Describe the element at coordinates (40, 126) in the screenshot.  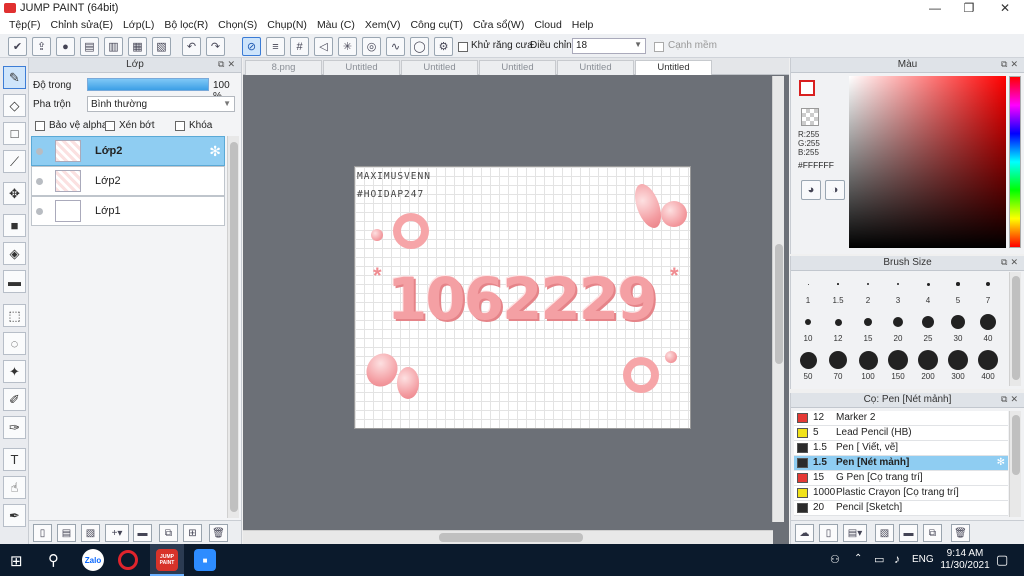
I see `protect-alpha-checkbox` at that location.